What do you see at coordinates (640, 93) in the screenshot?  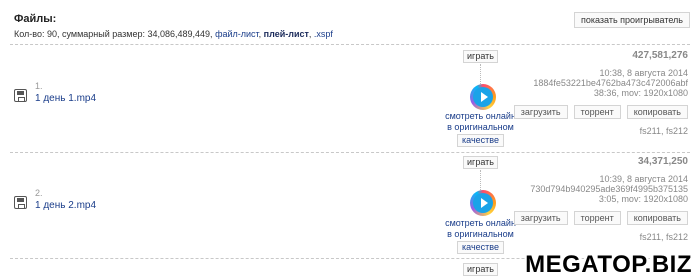 I see `file-info: 38:36, mov: 1920x1080` at bounding box center [640, 93].